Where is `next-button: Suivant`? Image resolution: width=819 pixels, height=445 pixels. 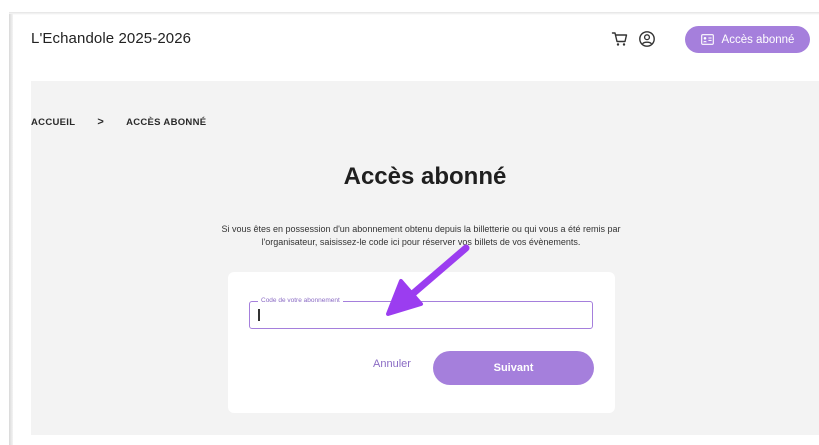
next-button: Suivant is located at coordinates (513, 368).